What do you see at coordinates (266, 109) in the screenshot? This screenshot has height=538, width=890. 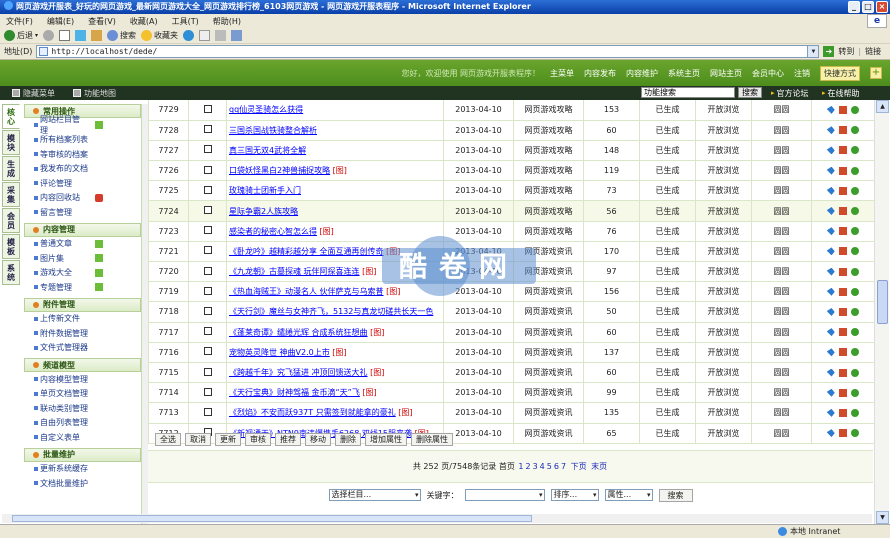 I see `article-title-link: qq仙灵圣骑怎么获得` at bounding box center [266, 109].